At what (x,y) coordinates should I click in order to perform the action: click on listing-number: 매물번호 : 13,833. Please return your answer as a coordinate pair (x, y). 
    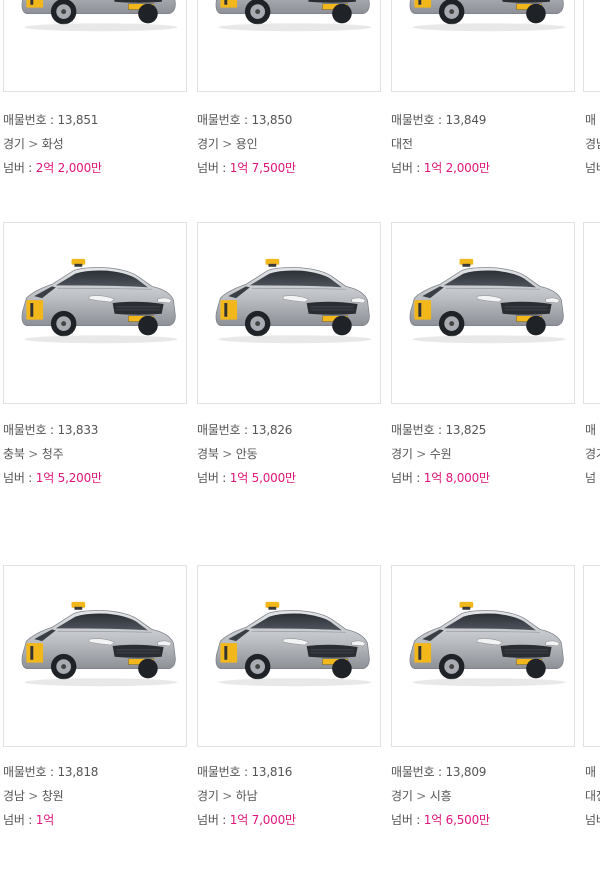
    Looking at the image, I should click on (51, 430).